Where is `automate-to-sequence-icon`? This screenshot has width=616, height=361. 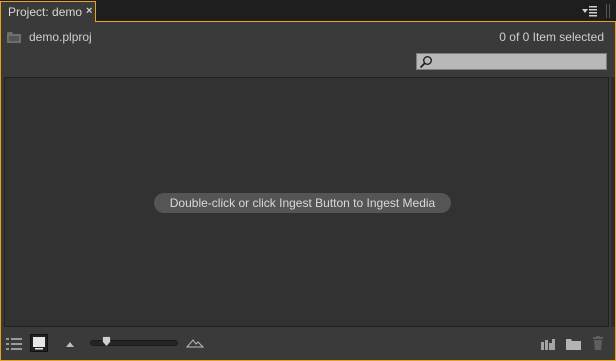
automate-to-sequence-icon is located at coordinates (548, 344).